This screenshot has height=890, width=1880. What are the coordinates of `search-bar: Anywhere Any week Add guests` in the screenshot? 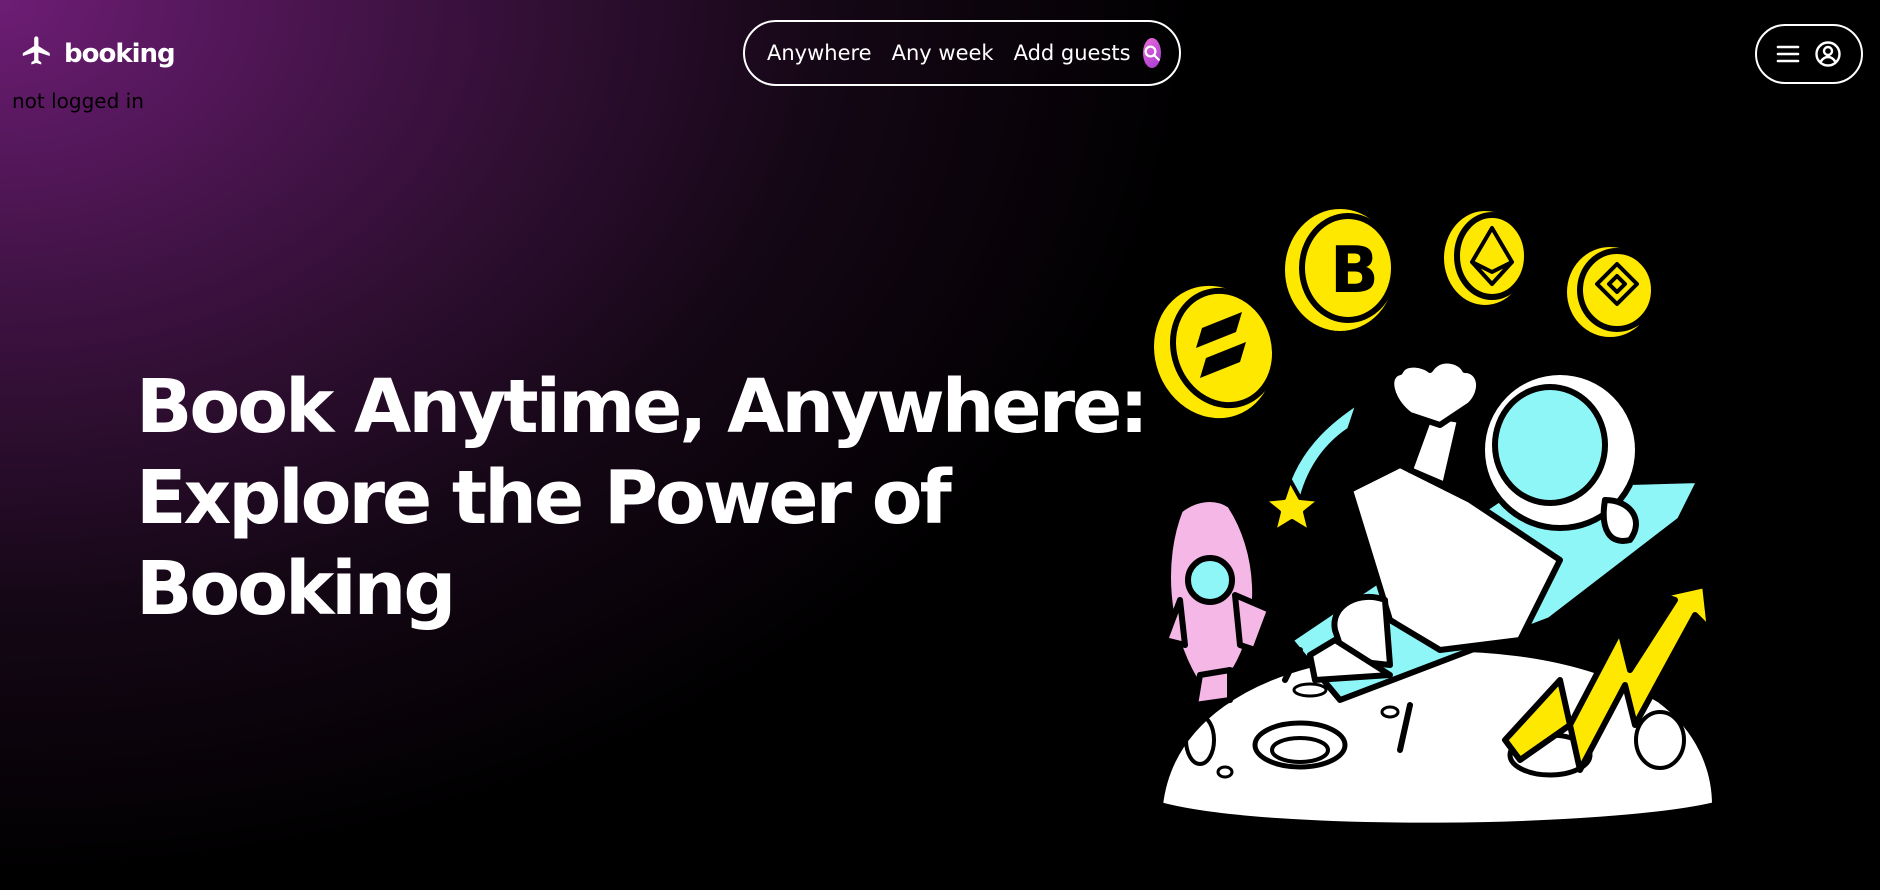 It's located at (962, 53).